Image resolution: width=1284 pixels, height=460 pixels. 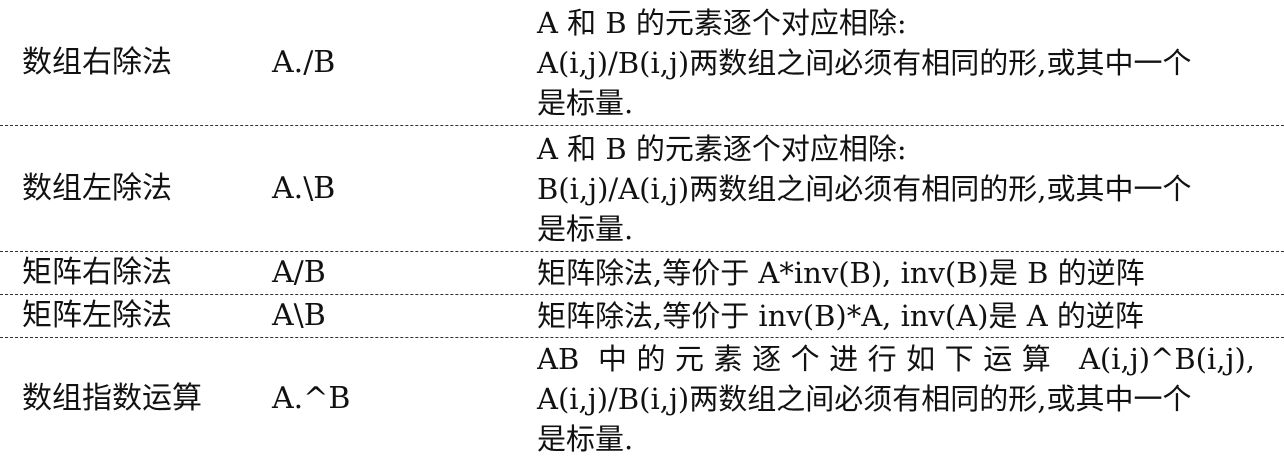 I want to click on operator-symbol: A\B, so click(x=299, y=315).